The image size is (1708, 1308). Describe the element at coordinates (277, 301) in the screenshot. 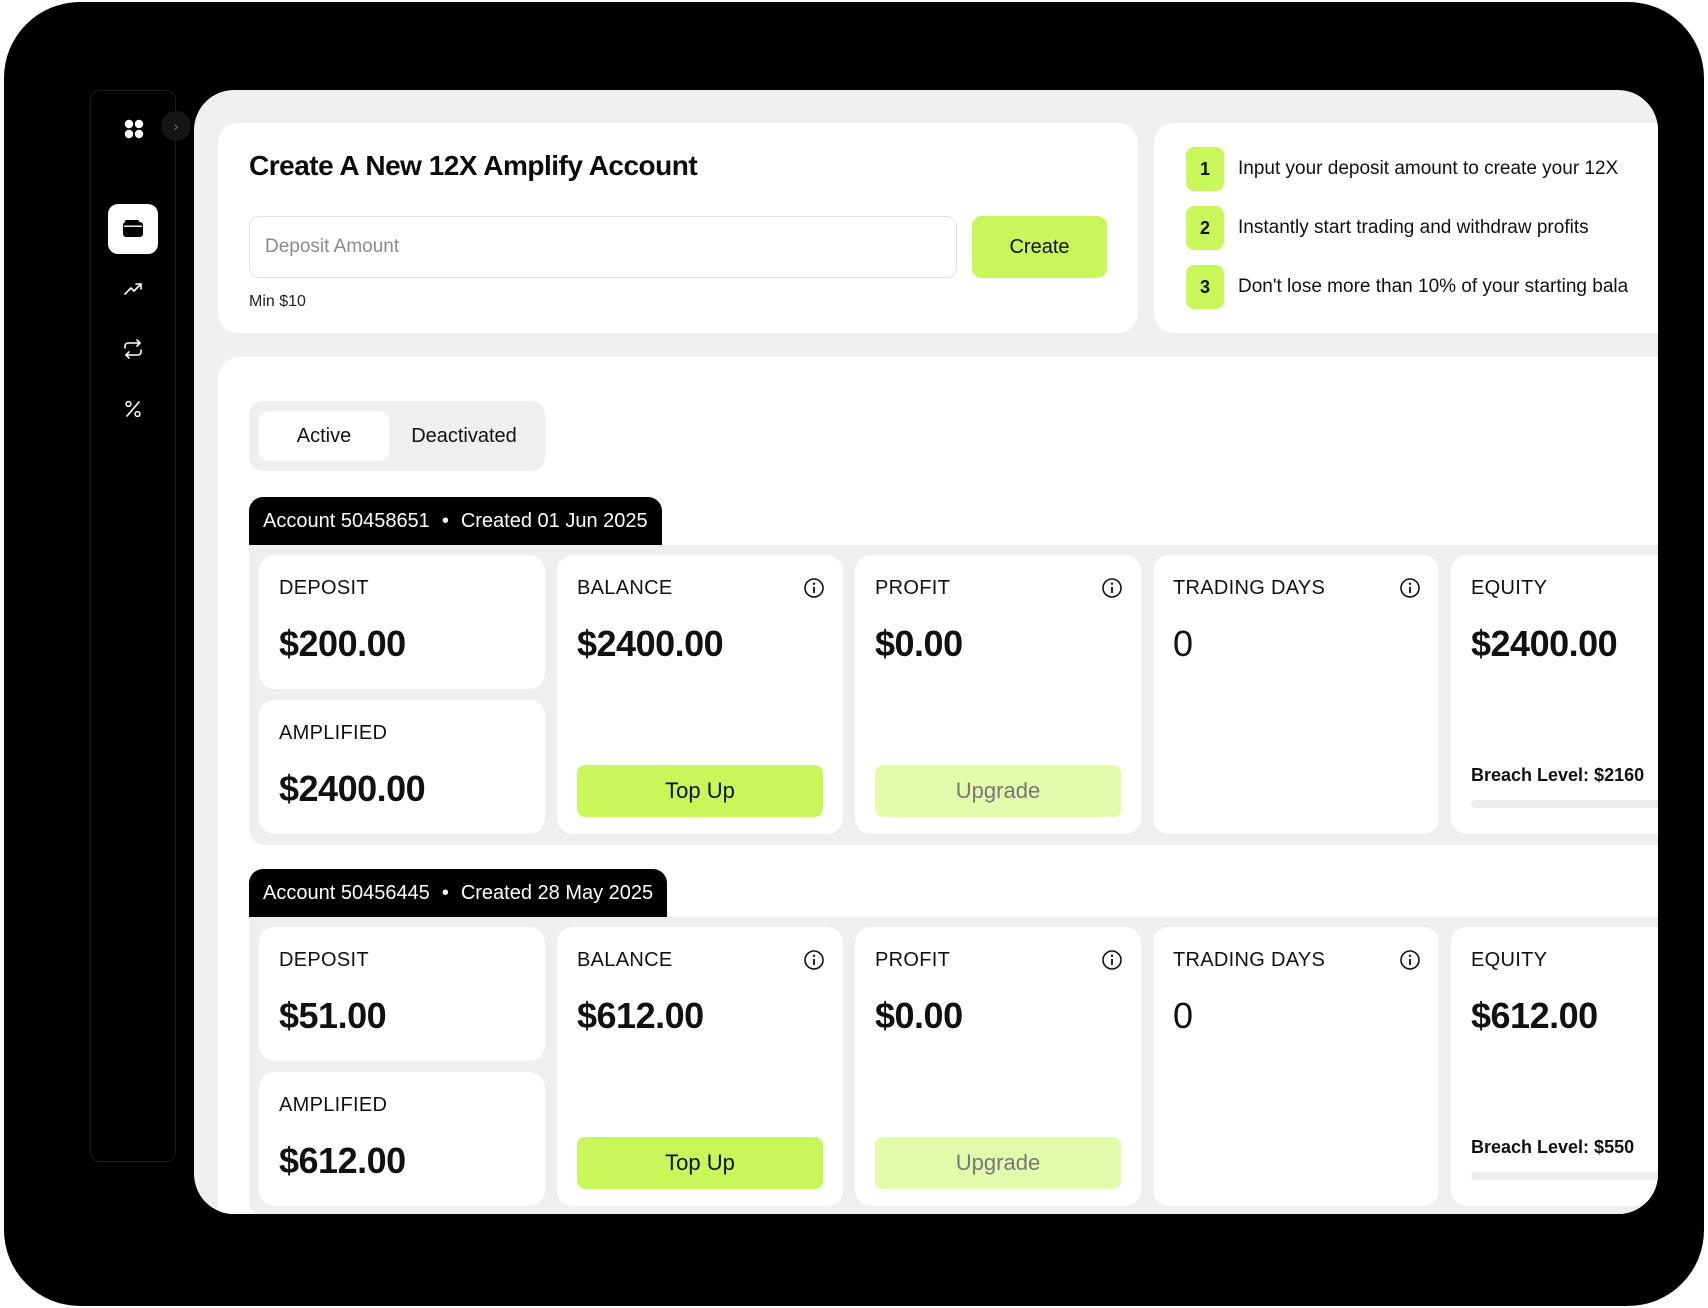

I see `min-deposit-note: Min $10` at that location.